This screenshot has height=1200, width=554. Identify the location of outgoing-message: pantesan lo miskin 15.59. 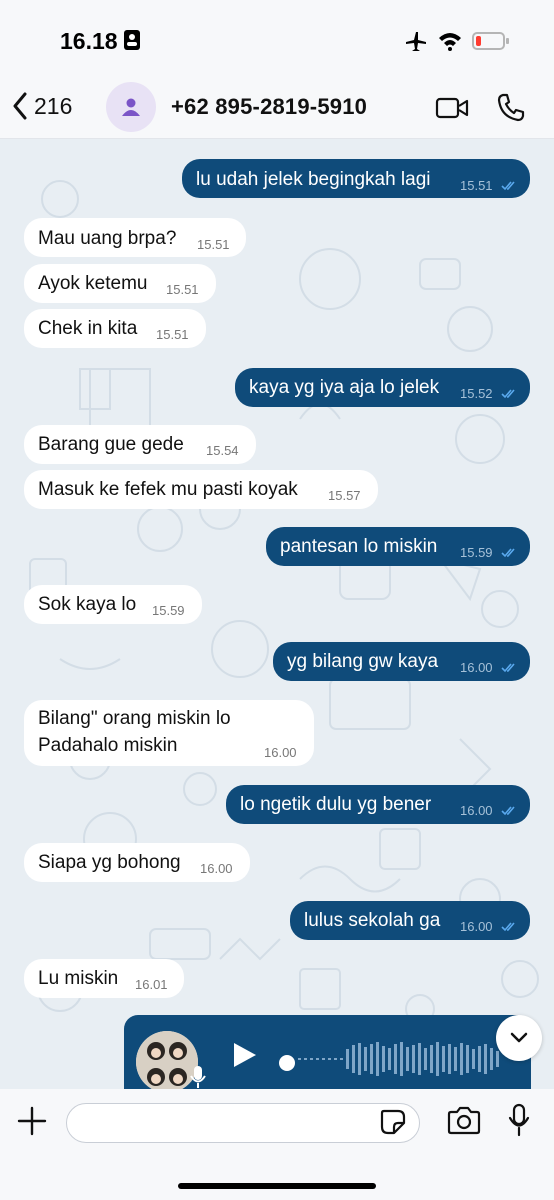
(398, 546).